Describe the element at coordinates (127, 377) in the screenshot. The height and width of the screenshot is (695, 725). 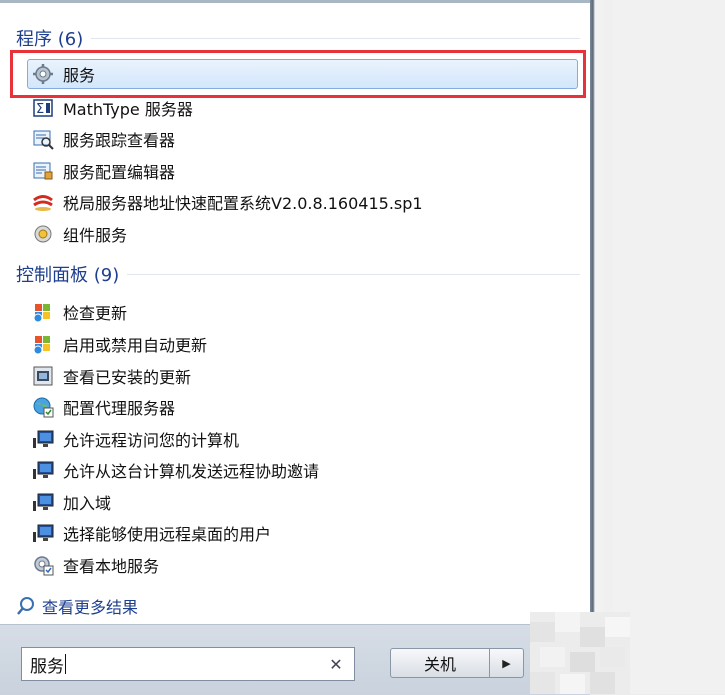
I see `cp-item-label: 查看已安装的更新` at that location.